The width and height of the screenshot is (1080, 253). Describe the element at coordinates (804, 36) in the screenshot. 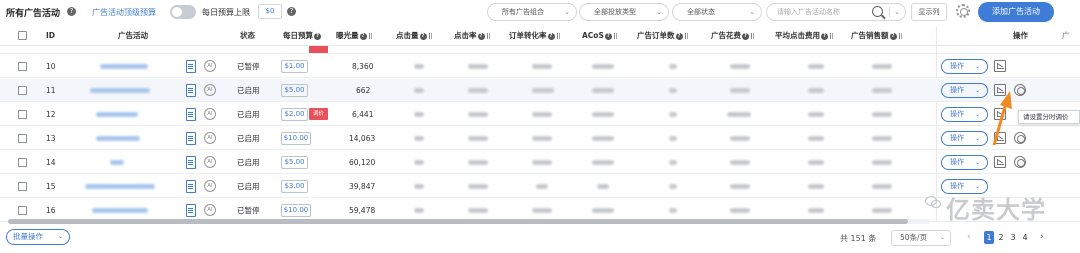

I see `header-cpc: 平均点击费用?` at that location.